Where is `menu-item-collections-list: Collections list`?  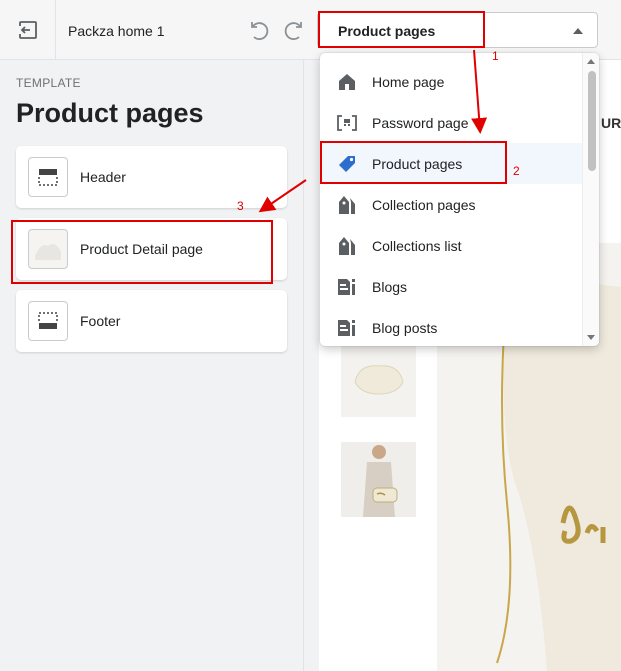 menu-item-collections-list: Collections list is located at coordinates (451, 245).